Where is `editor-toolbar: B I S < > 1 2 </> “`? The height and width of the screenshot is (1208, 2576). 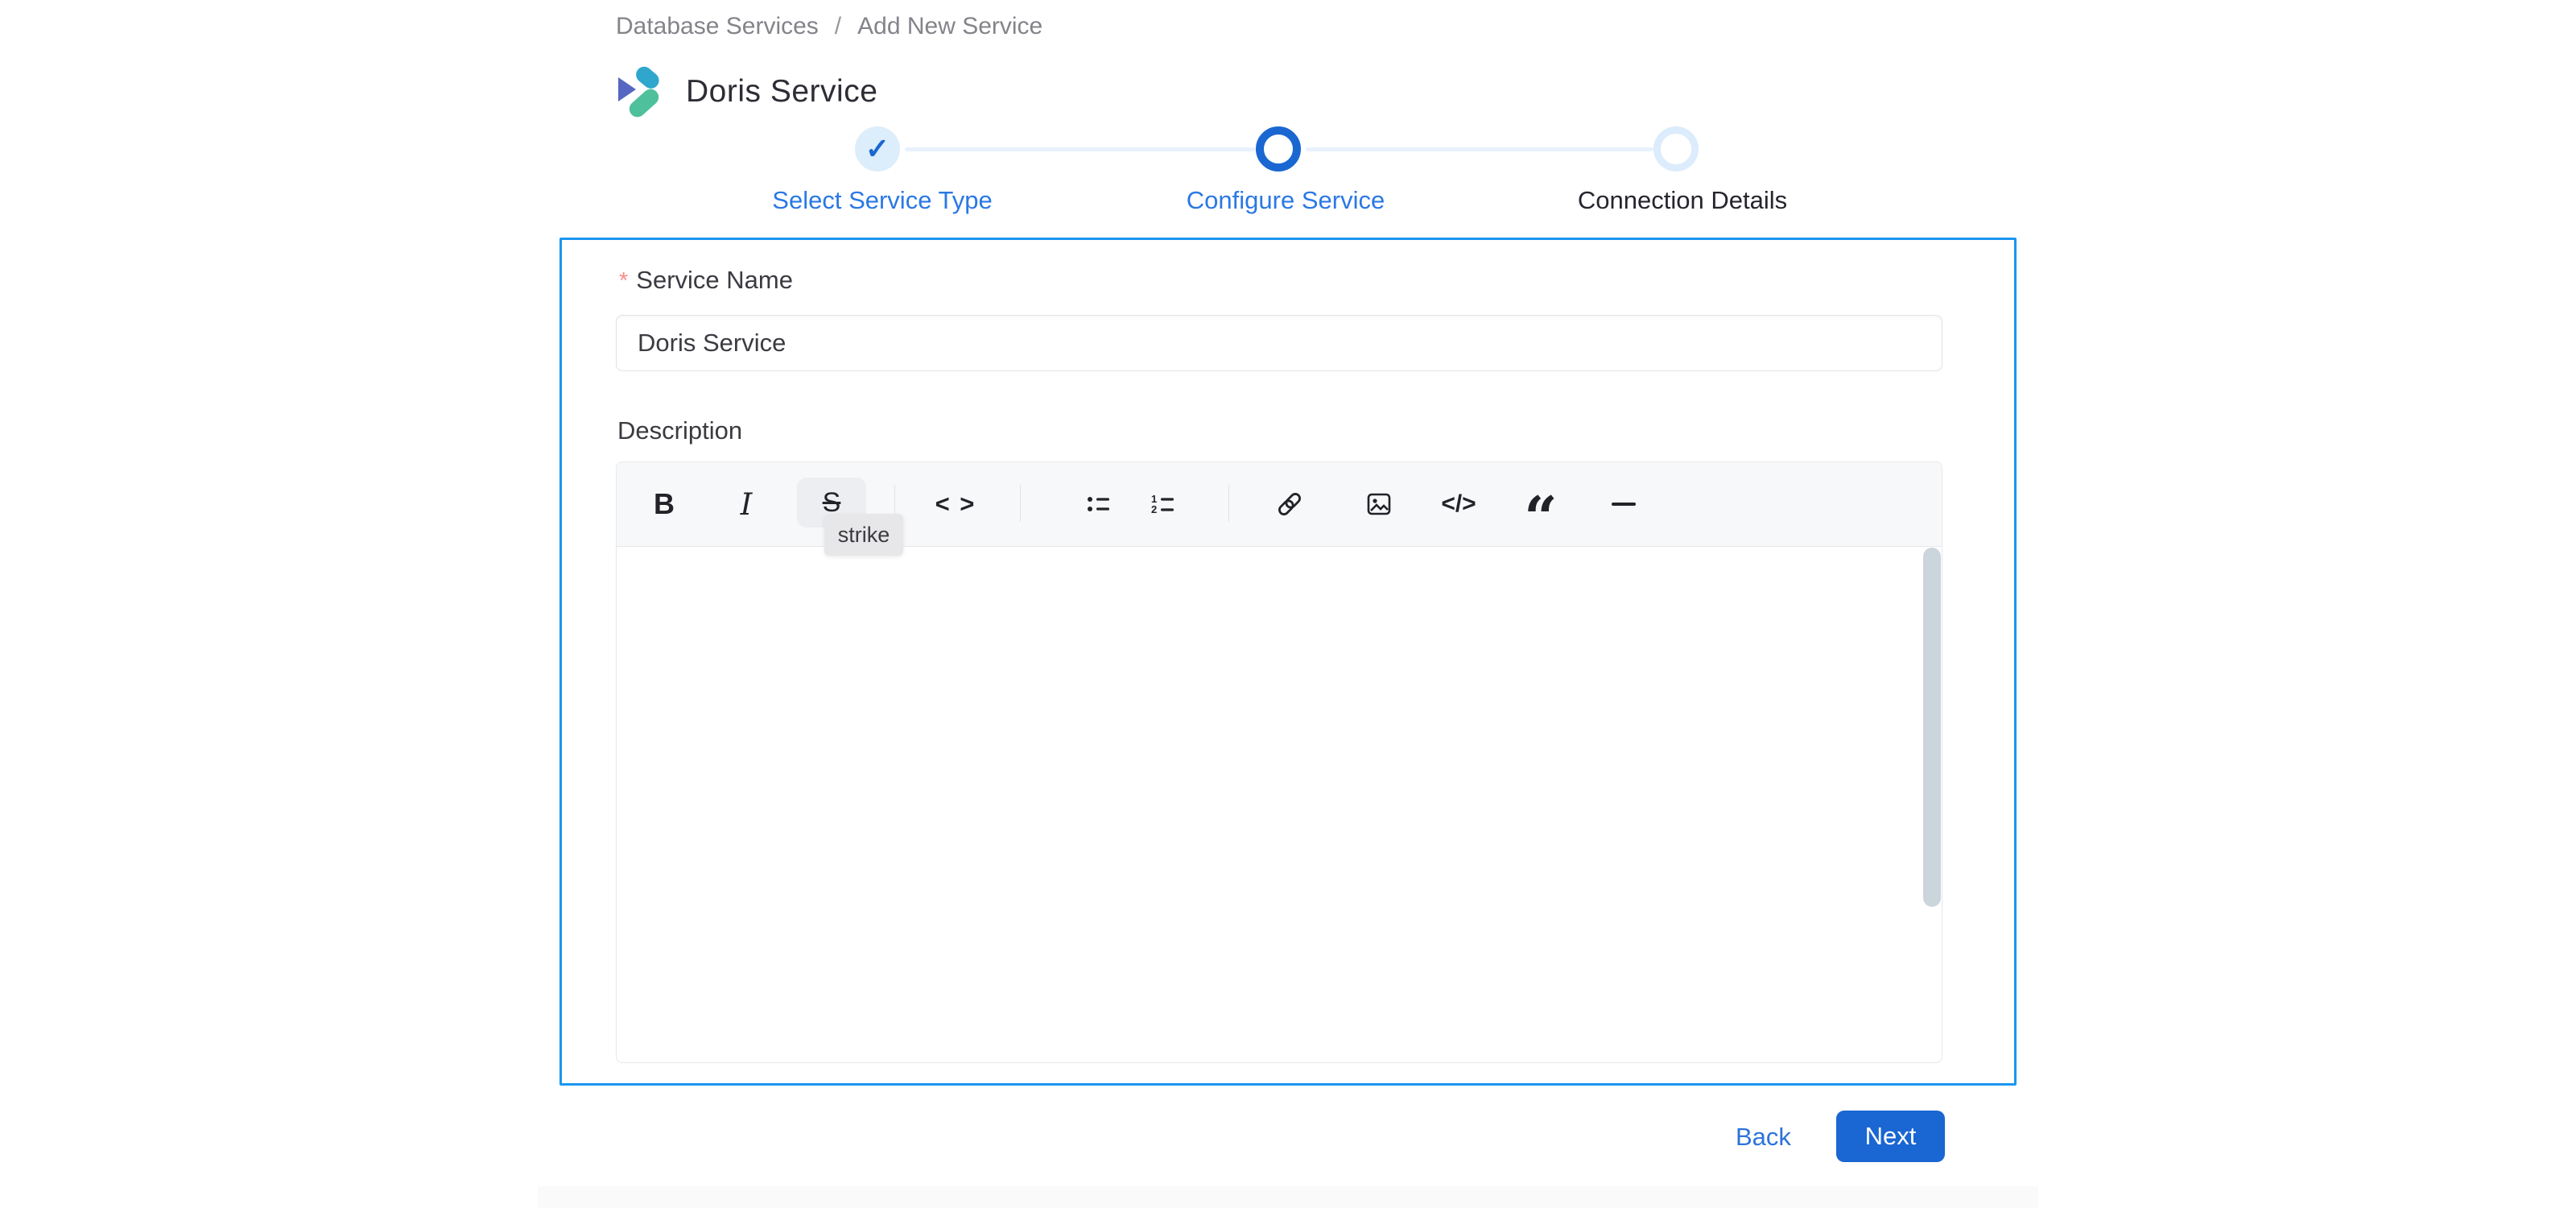
editor-toolbar: B I S < > 1 2 </> “ is located at coordinates (1279, 507).